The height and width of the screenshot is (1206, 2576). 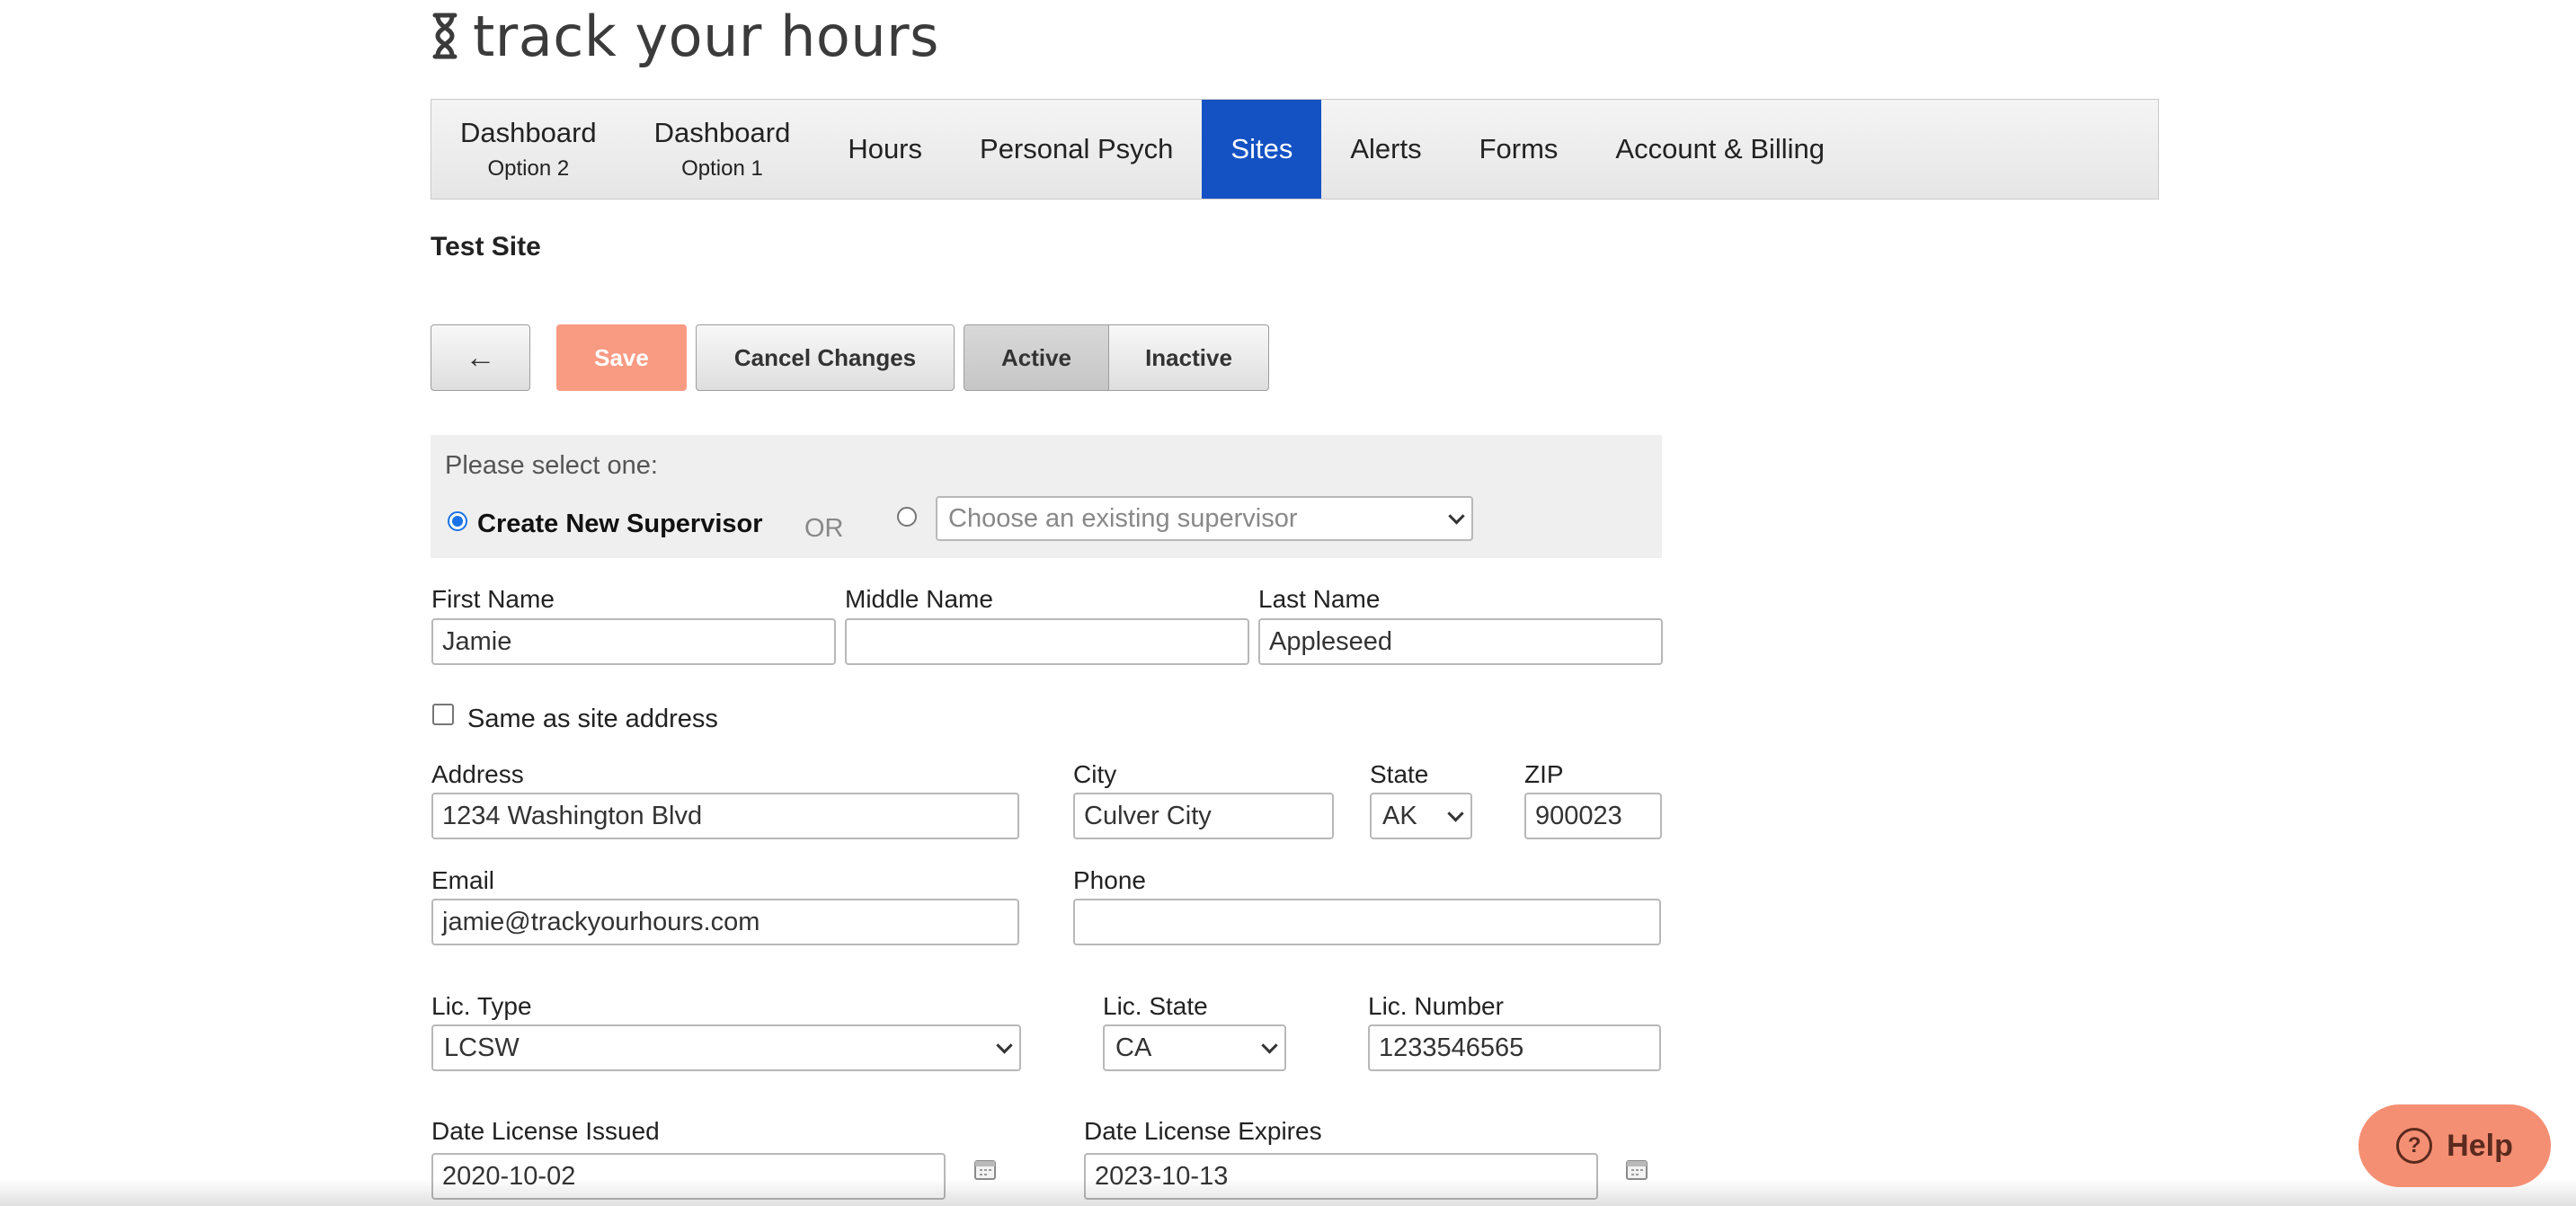 What do you see at coordinates (481, 1006) in the screenshot?
I see `lic-type-label: Lic. Type` at bounding box center [481, 1006].